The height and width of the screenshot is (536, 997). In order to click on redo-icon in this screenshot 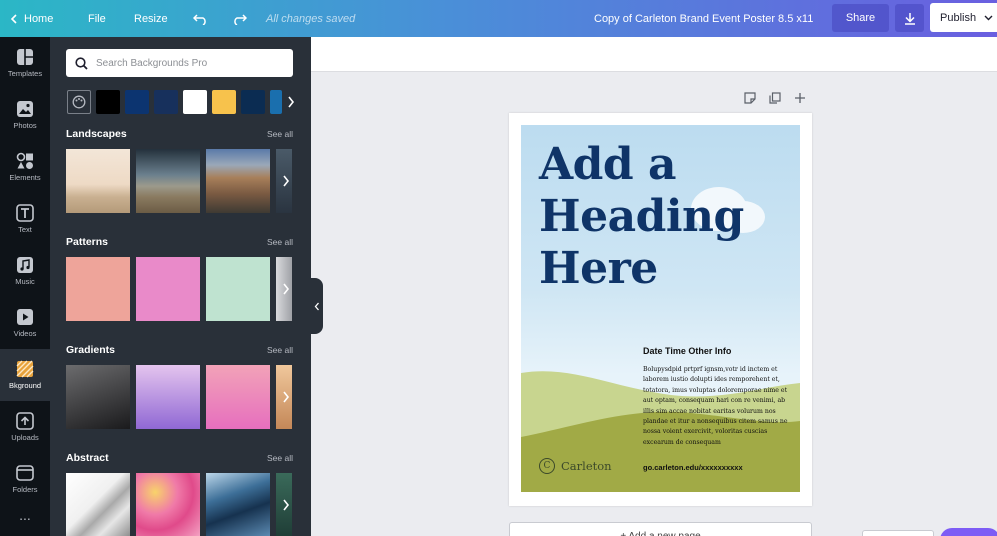, I will do `click(240, 19)`.